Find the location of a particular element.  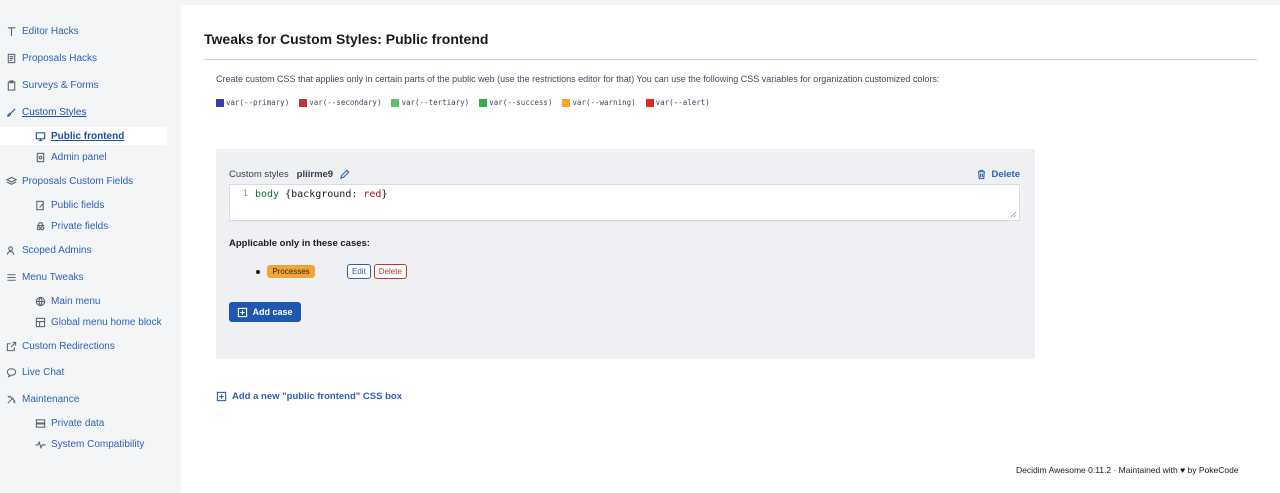

bullet is located at coordinates (258, 271).